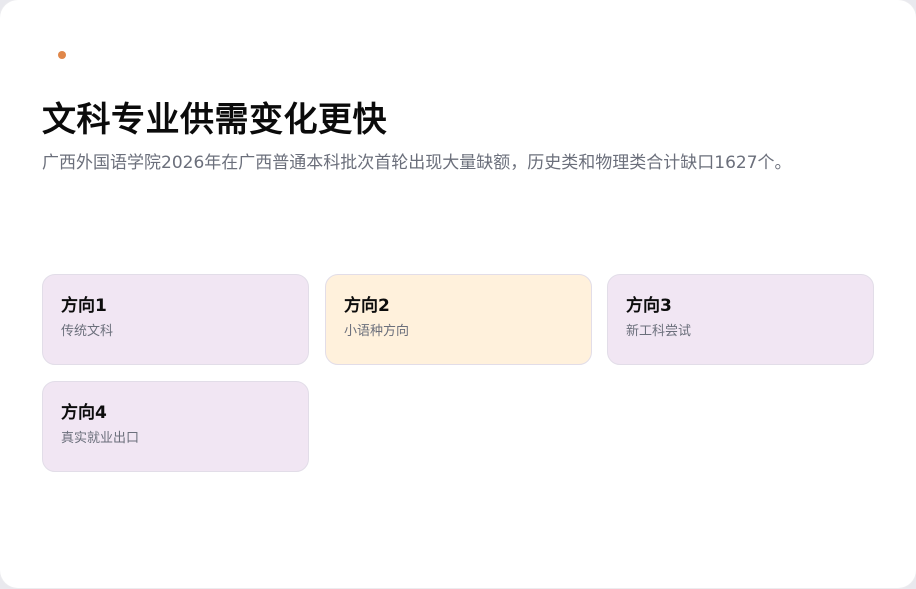  I want to click on direction-card-desc: 新工科尝试, so click(659, 331).